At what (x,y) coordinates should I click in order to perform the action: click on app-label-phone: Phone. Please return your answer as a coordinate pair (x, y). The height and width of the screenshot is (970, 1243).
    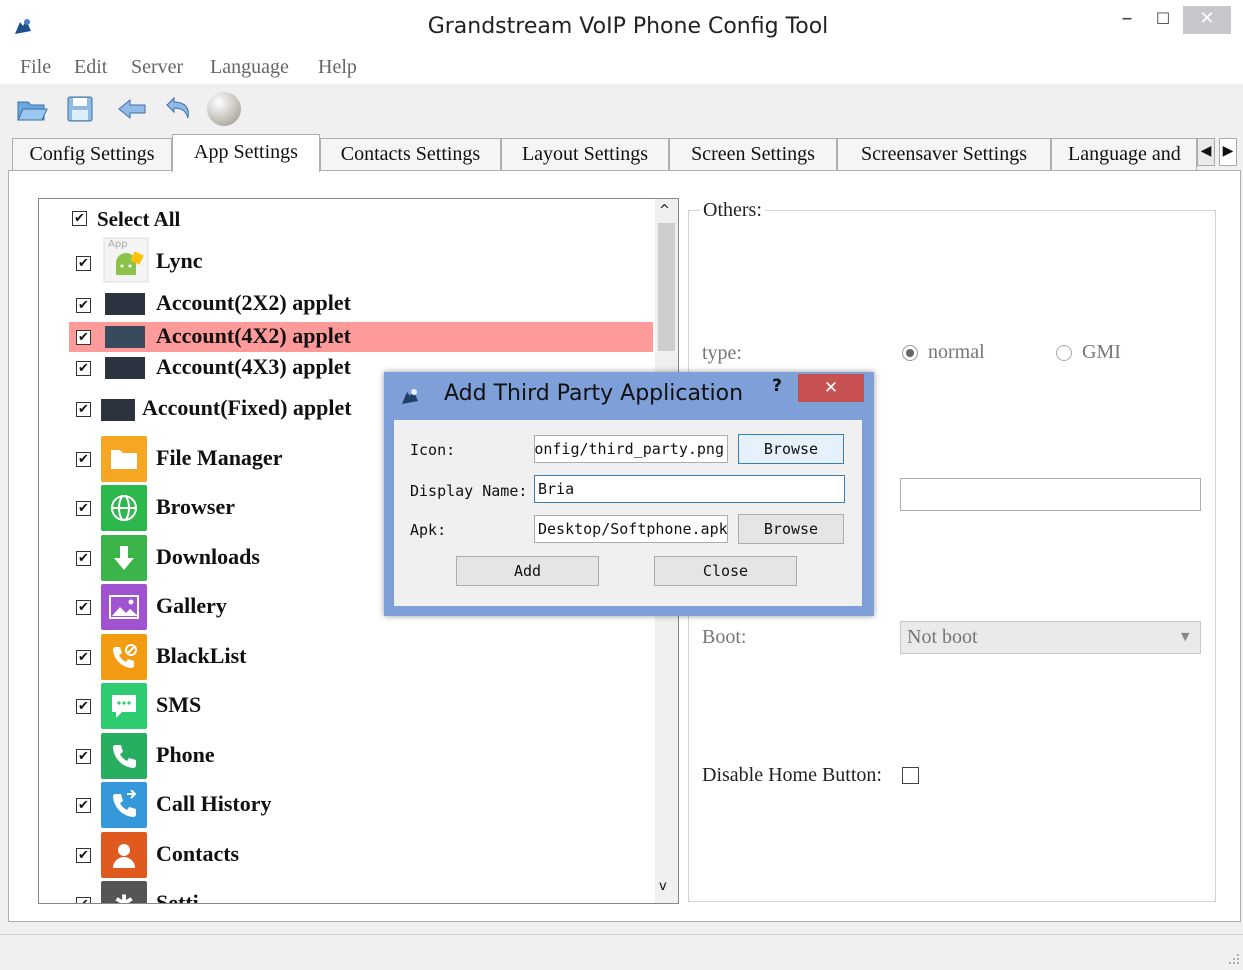
    Looking at the image, I should click on (185, 754).